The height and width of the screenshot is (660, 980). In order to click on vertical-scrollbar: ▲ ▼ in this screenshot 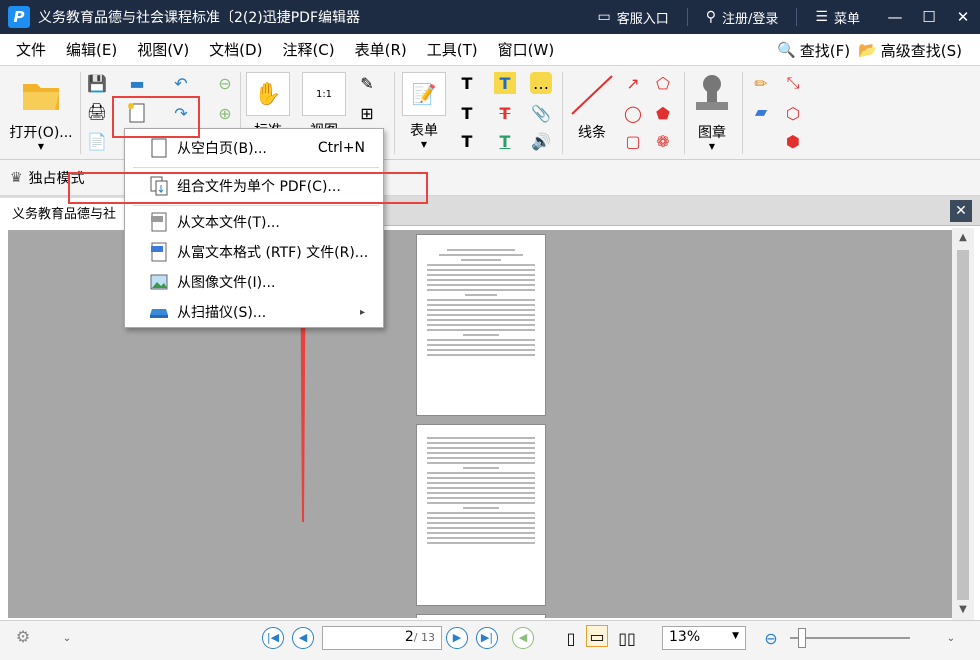, I will do `click(963, 424)`.